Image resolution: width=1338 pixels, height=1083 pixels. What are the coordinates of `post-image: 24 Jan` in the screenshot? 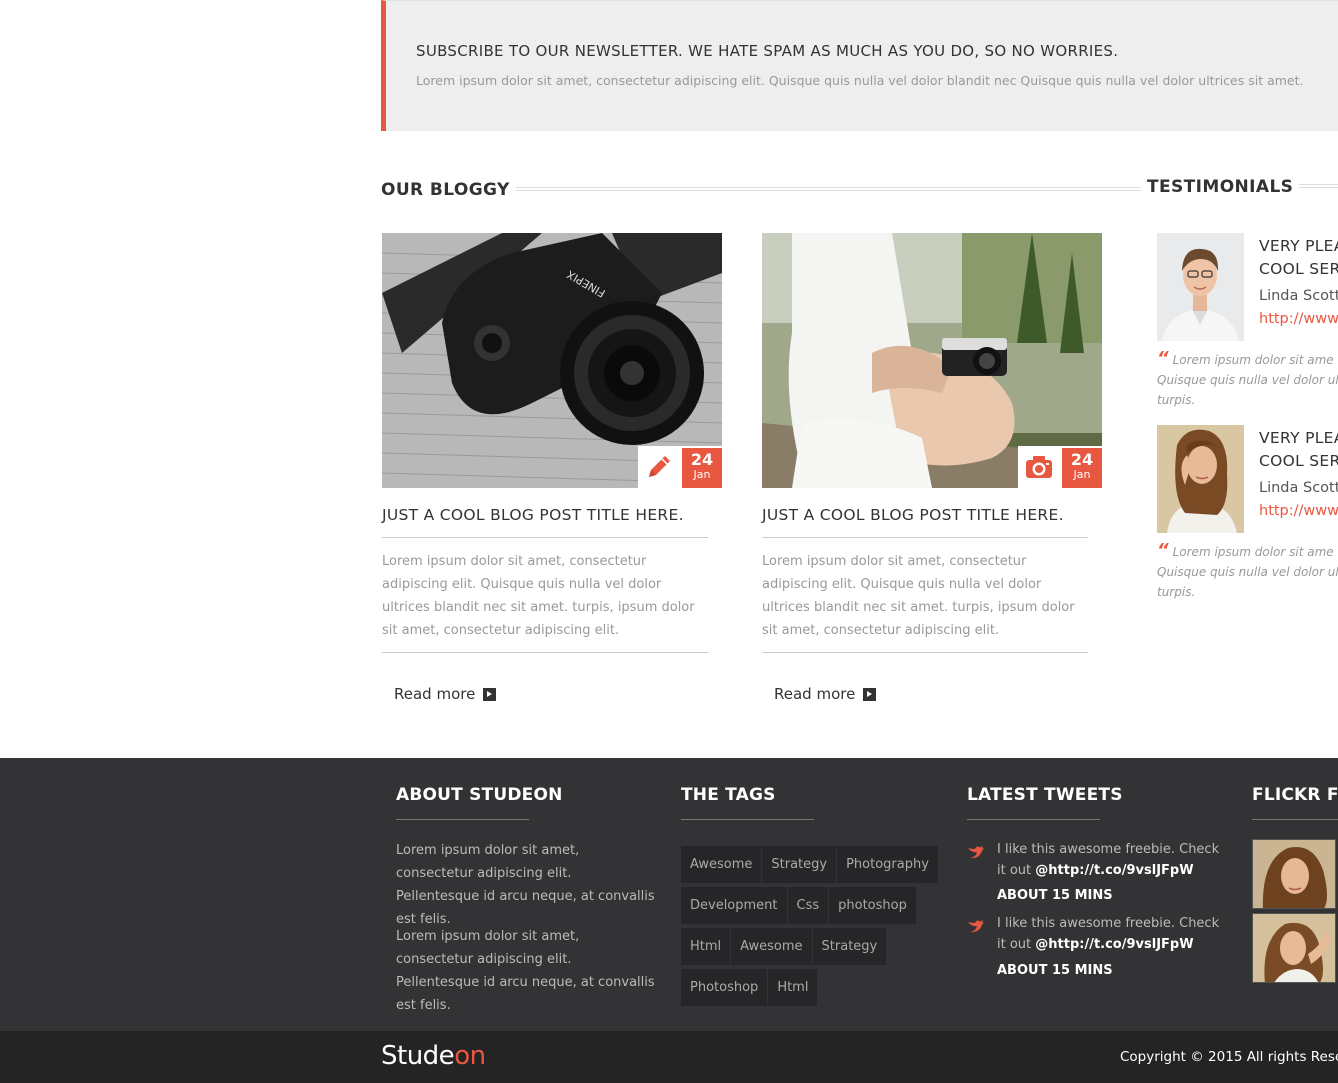 It's located at (932, 360).